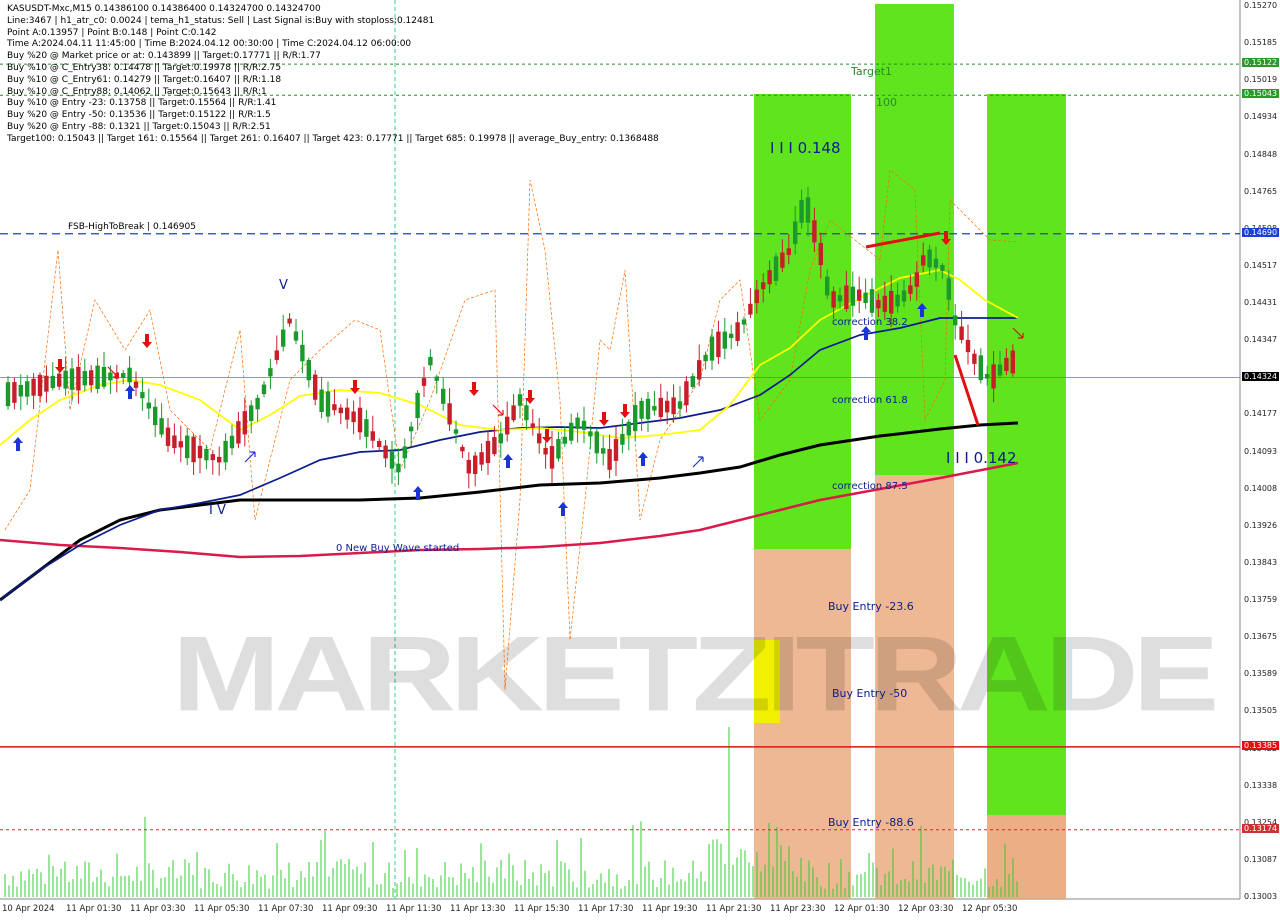  Describe the element at coordinates (1261, 5) in the screenshot. I see `price-axis-label: 0.15270` at that location.